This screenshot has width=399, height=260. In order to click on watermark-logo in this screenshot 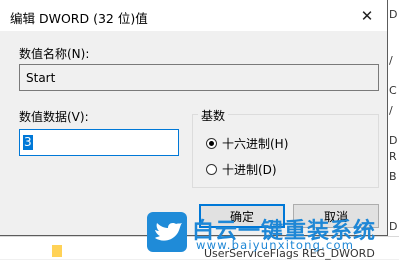, I will do `click(167, 232)`.